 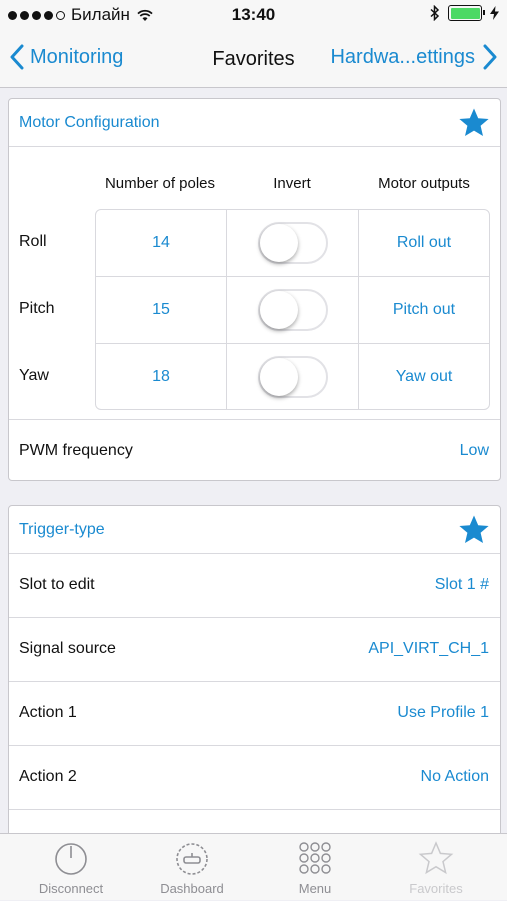 What do you see at coordinates (253, 15) in the screenshot?
I see `status-bar: Билайн 13:40` at bounding box center [253, 15].